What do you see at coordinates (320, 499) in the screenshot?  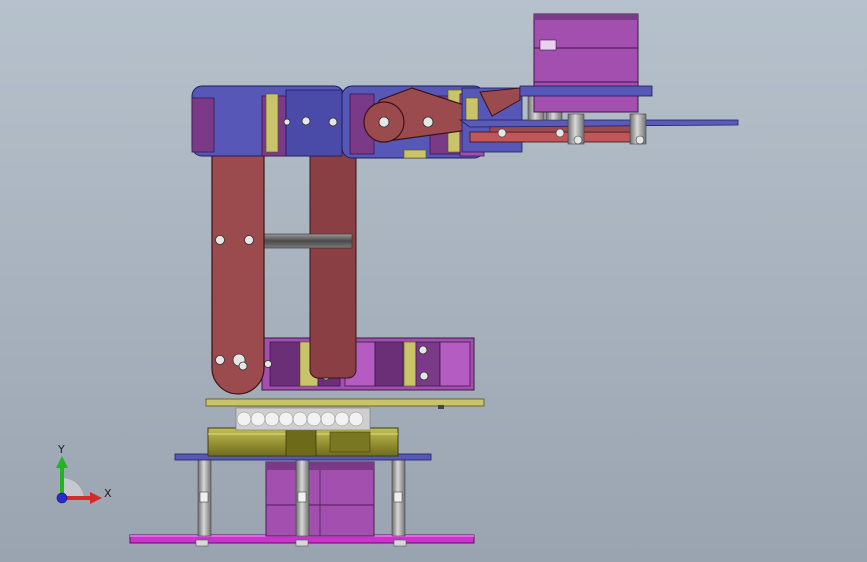 I see `base-servo` at bounding box center [320, 499].